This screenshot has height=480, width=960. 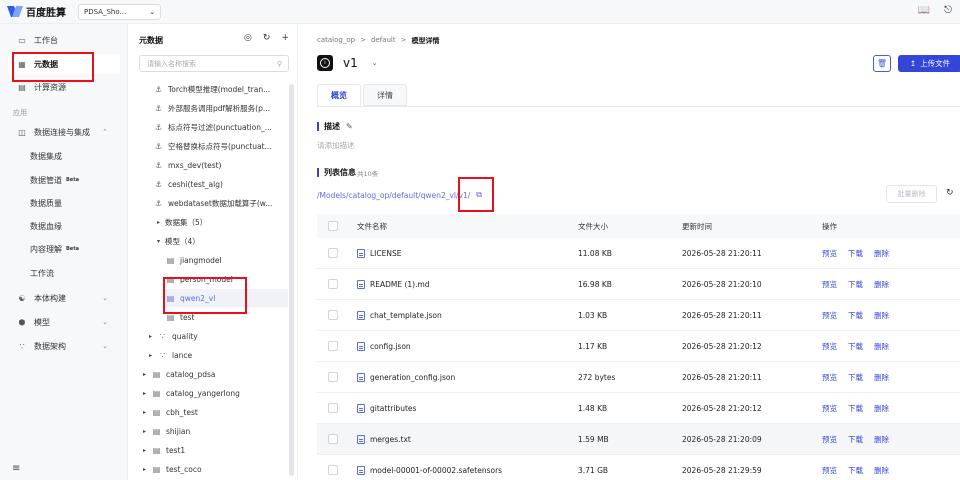 I want to click on menu-icon: ≡, so click(x=16, y=468).